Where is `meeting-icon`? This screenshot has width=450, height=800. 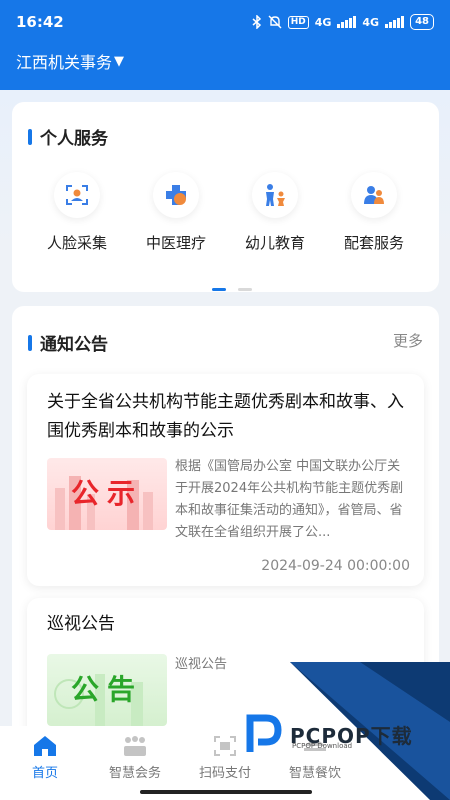
meeting-icon is located at coordinates (135, 746).